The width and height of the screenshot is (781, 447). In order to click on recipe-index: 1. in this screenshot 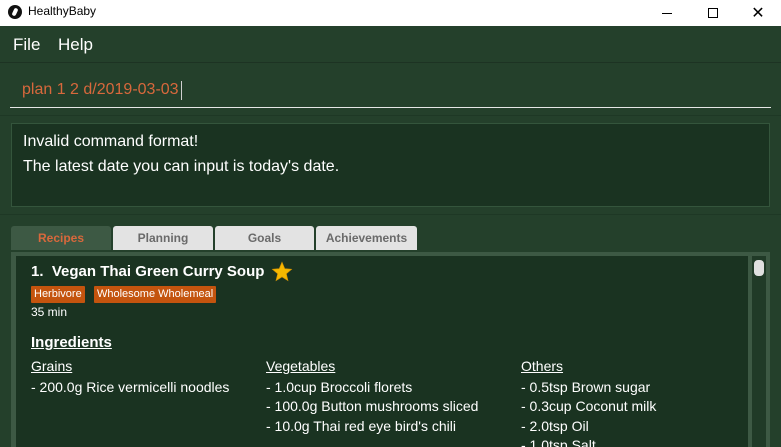, I will do `click(37, 271)`.